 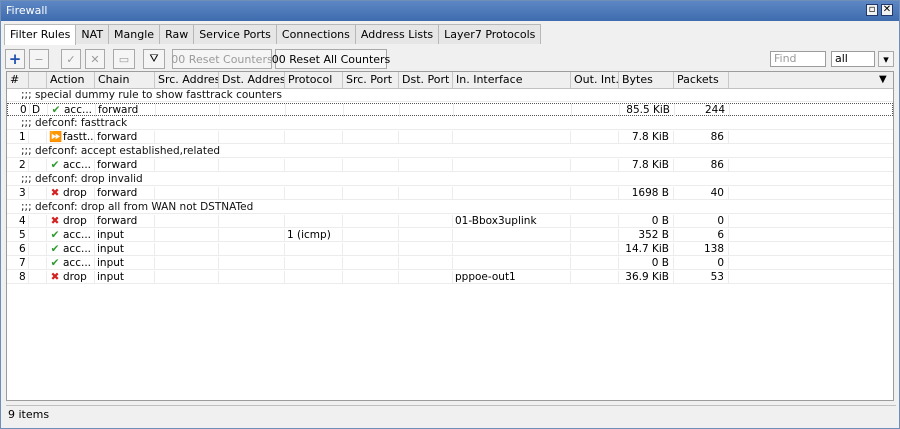 I want to click on tab-service-ports: Service Ports, so click(x=235, y=34).